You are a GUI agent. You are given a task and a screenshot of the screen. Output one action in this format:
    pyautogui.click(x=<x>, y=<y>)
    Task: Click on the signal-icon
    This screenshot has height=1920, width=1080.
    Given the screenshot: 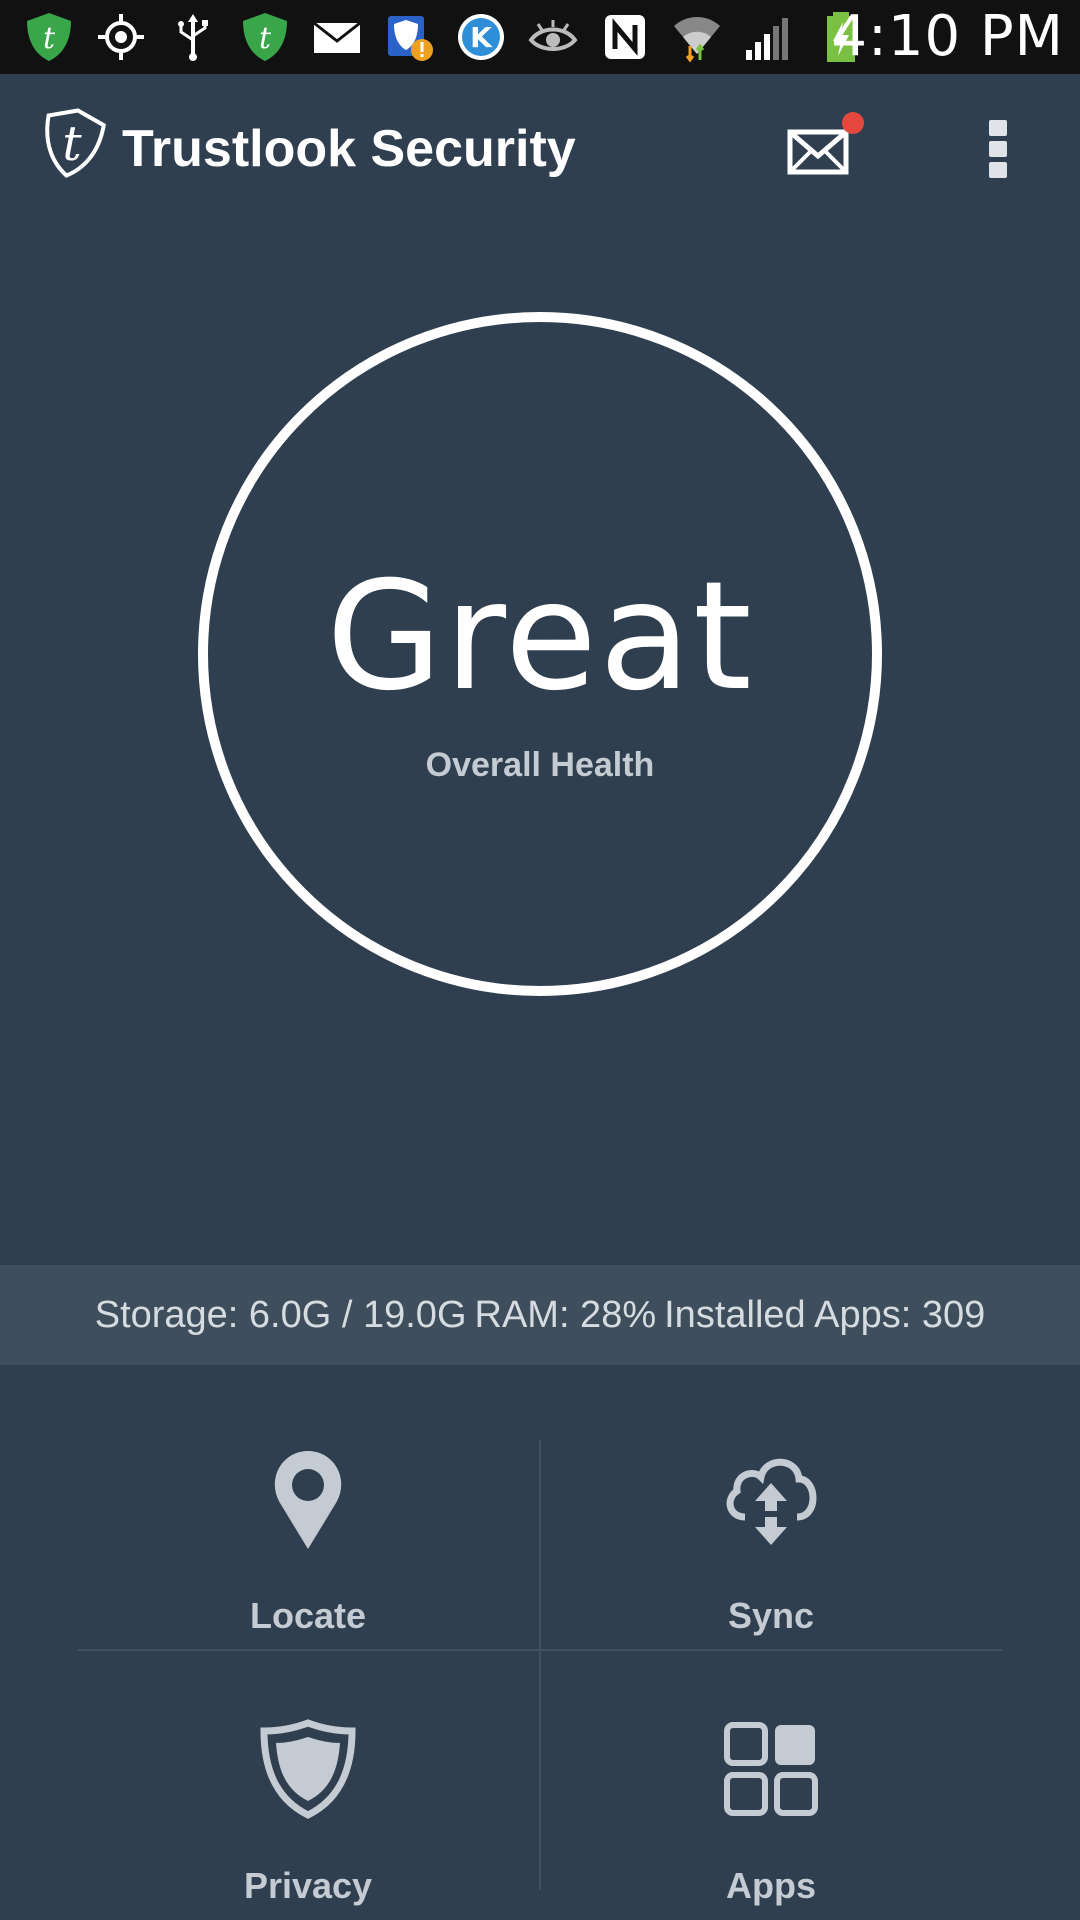 What is the action you would take?
    pyautogui.click(x=769, y=37)
    